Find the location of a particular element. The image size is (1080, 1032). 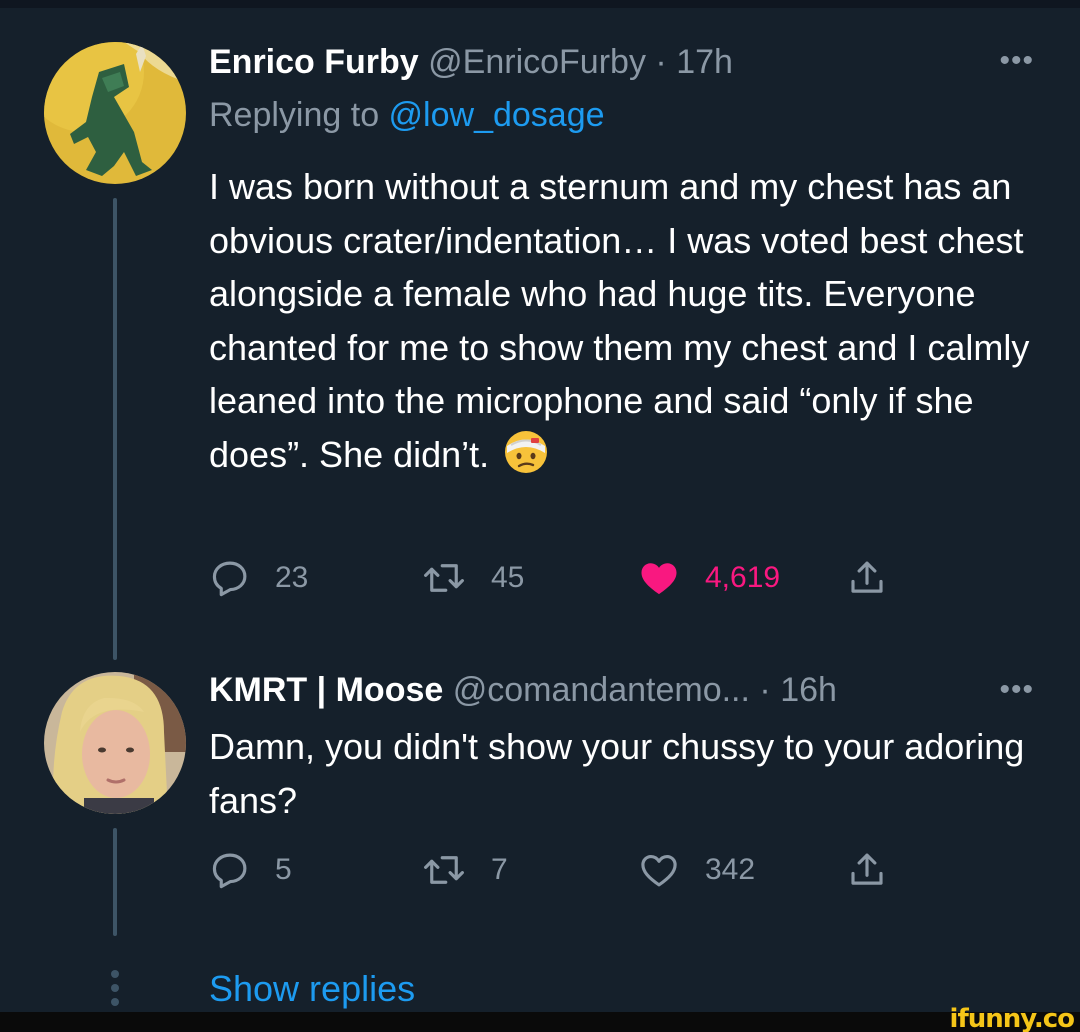

retweet-action: 7 is located at coordinates (464, 870).